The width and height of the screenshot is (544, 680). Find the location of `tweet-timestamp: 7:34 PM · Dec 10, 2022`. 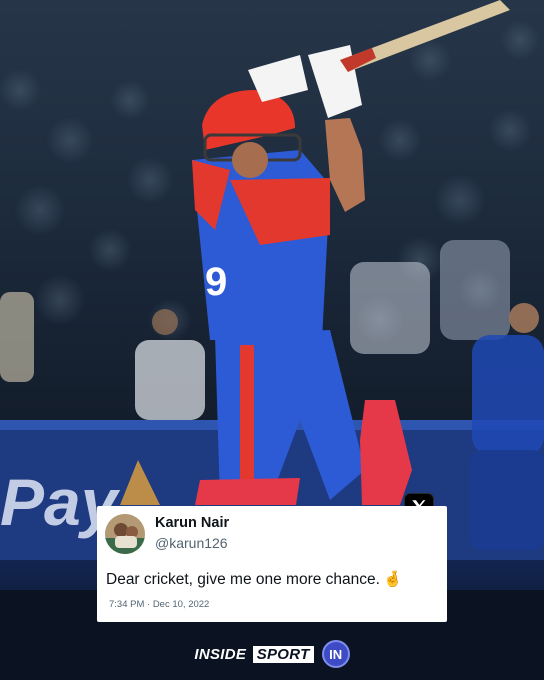

tweet-timestamp: 7:34 PM · Dec 10, 2022 is located at coordinates (159, 604).